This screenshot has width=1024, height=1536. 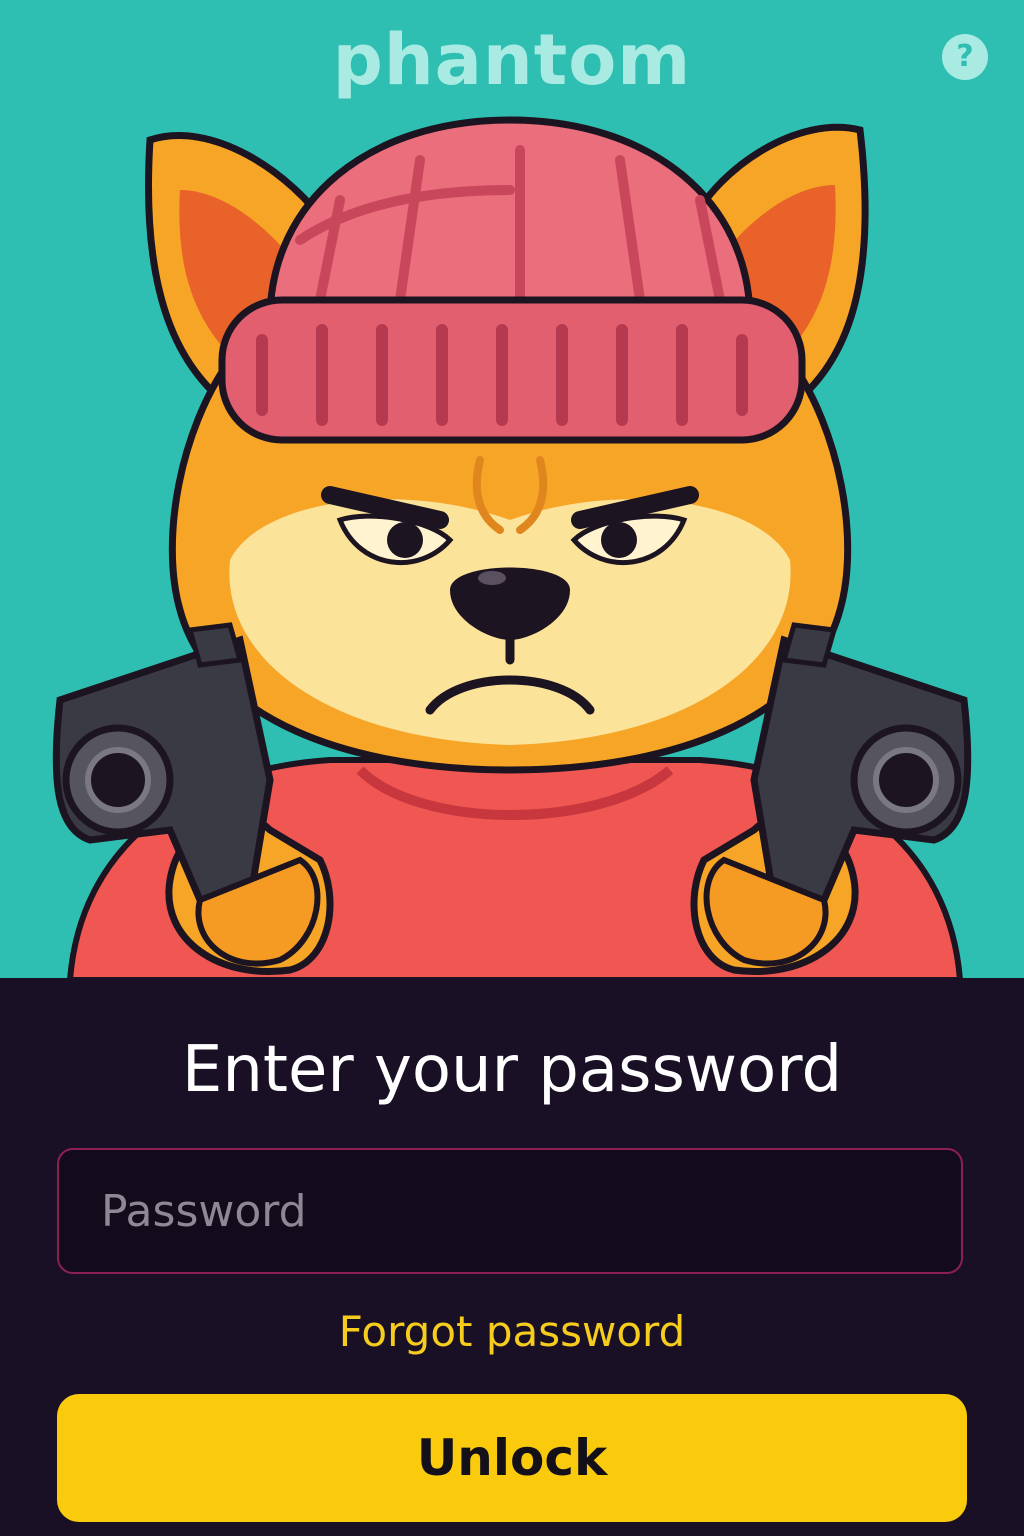 What do you see at coordinates (512, 1458) in the screenshot?
I see `unlock-button: Unlock` at bounding box center [512, 1458].